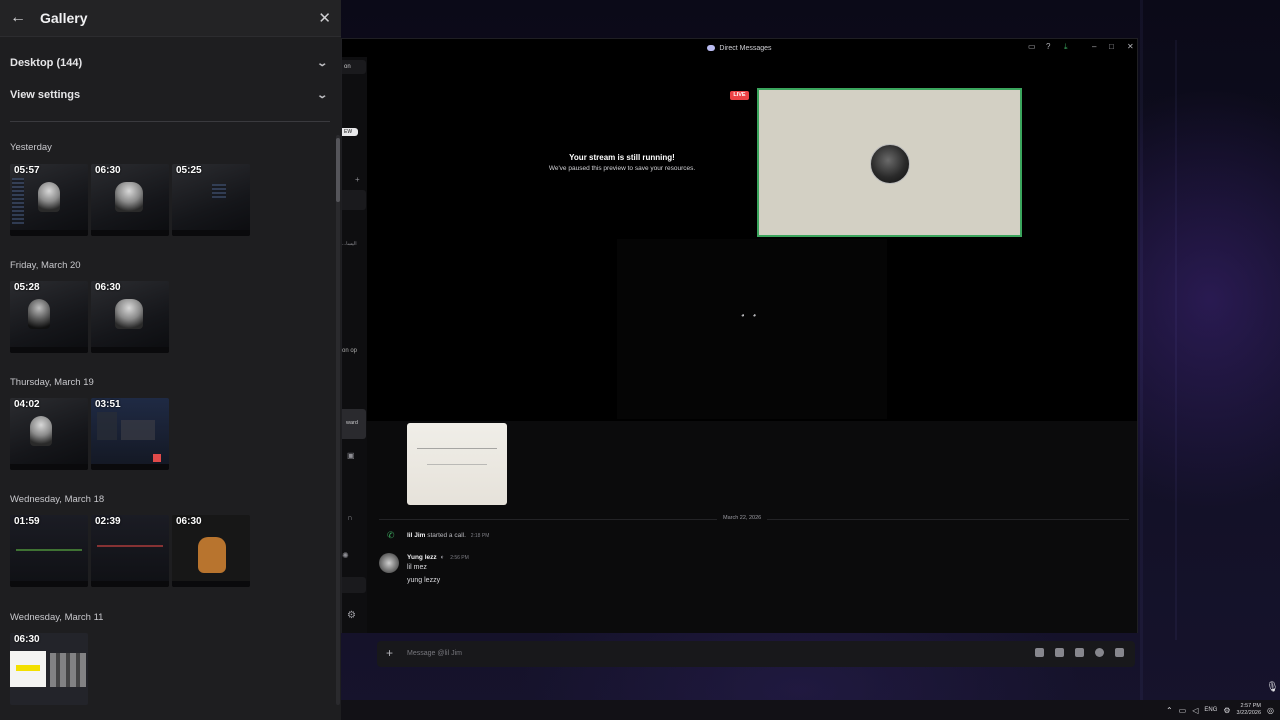 Image resolution: width=1280 pixels, height=720 pixels. Describe the element at coordinates (1111, 46) in the screenshot. I see `maximize-icon: □` at that location.